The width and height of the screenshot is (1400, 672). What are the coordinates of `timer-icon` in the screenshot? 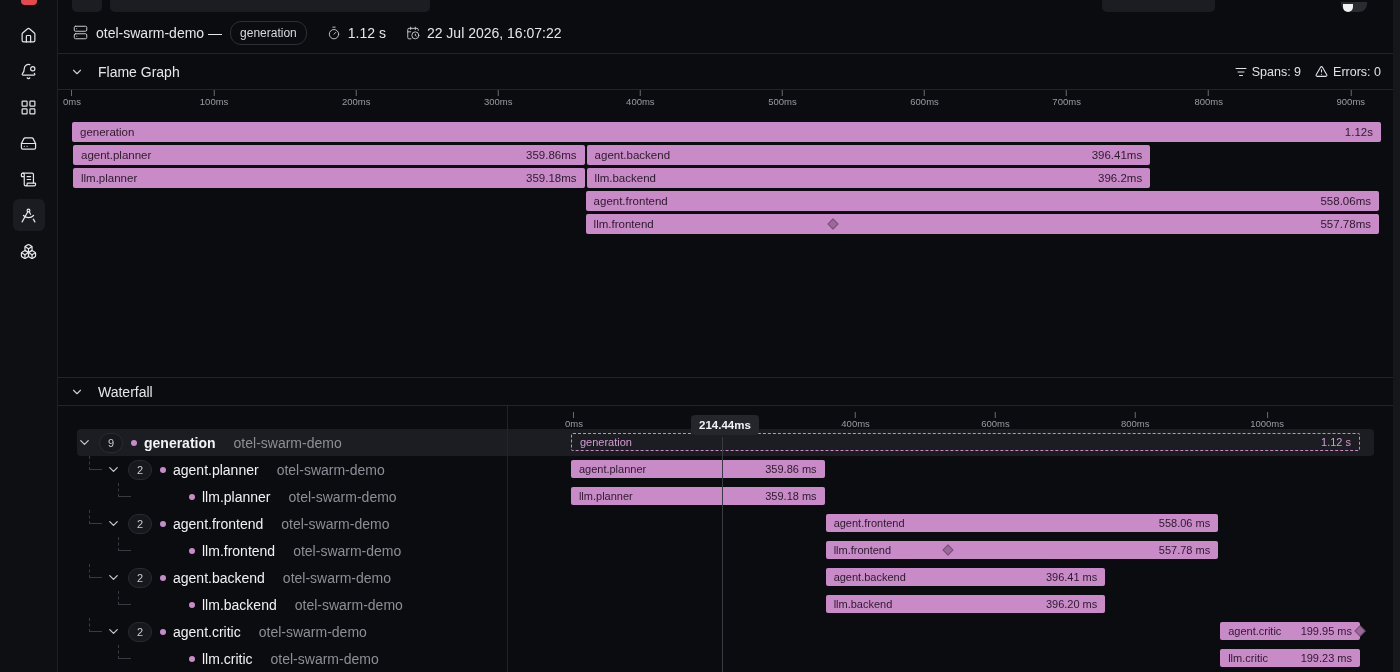 It's located at (333, 32).